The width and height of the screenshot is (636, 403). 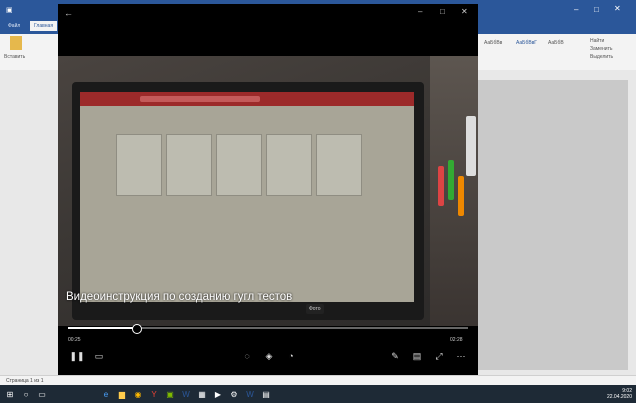 I want to click on more-icon: ⋯, so click(x=461, y=356).